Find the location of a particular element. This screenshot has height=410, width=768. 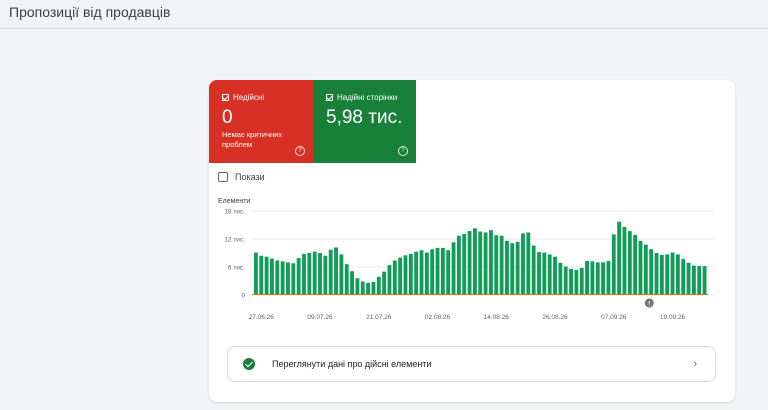

valid-items-tile: Надійні сторінки 5,98 тис. ? is located at coordinates (364, 121).